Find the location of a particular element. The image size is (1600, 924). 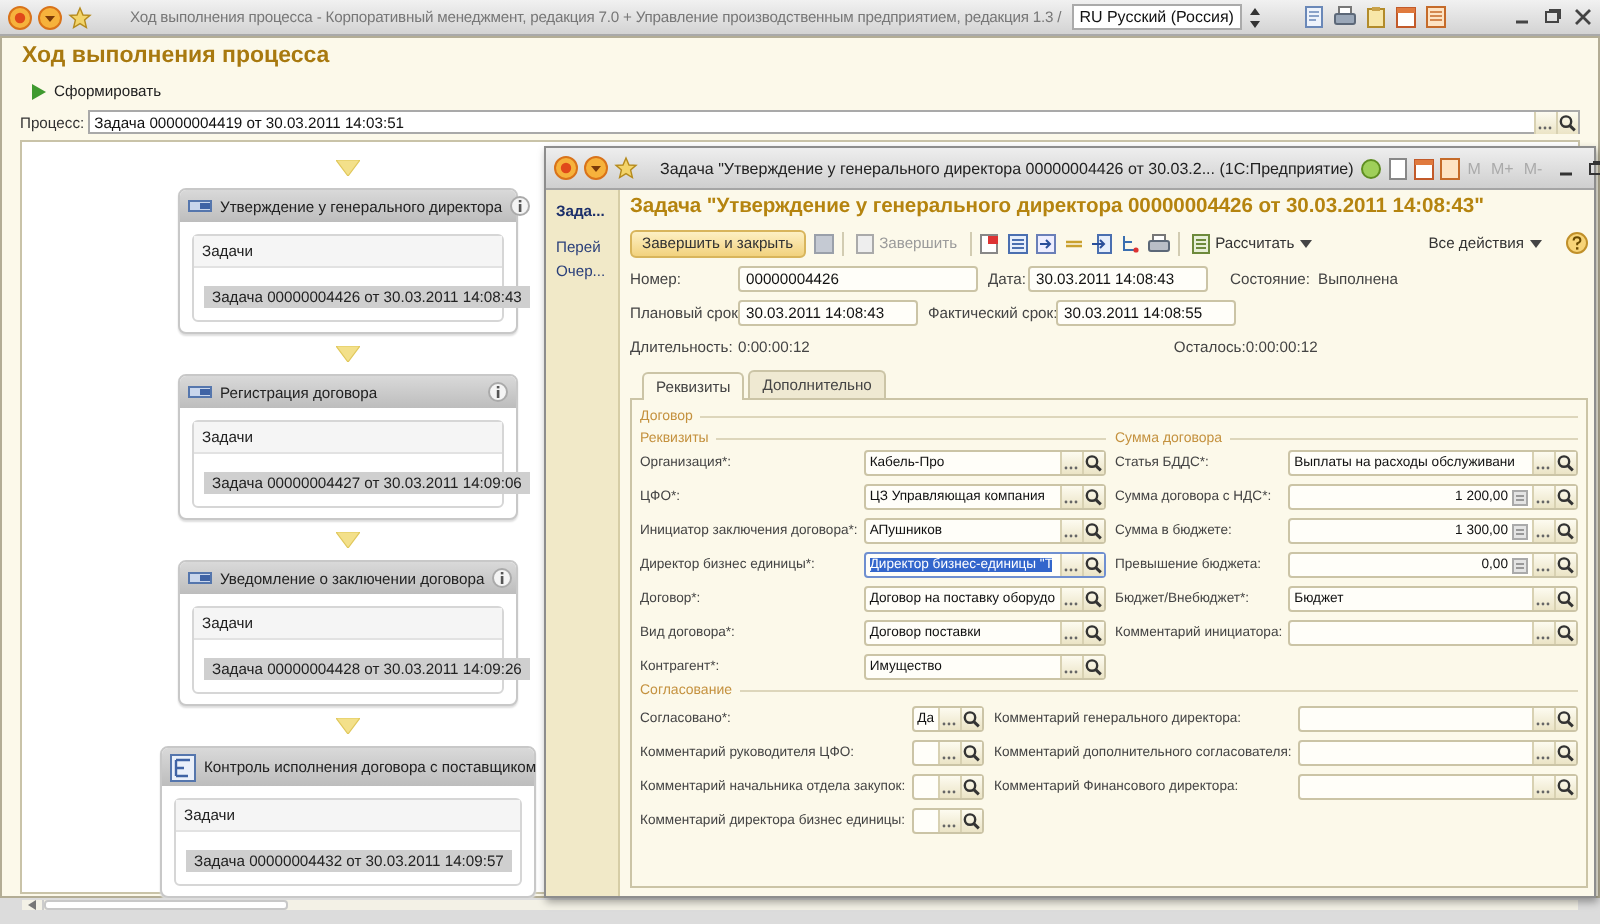

language-indicator: RU Русский (Россия) is located at coordinates (1156, 17).